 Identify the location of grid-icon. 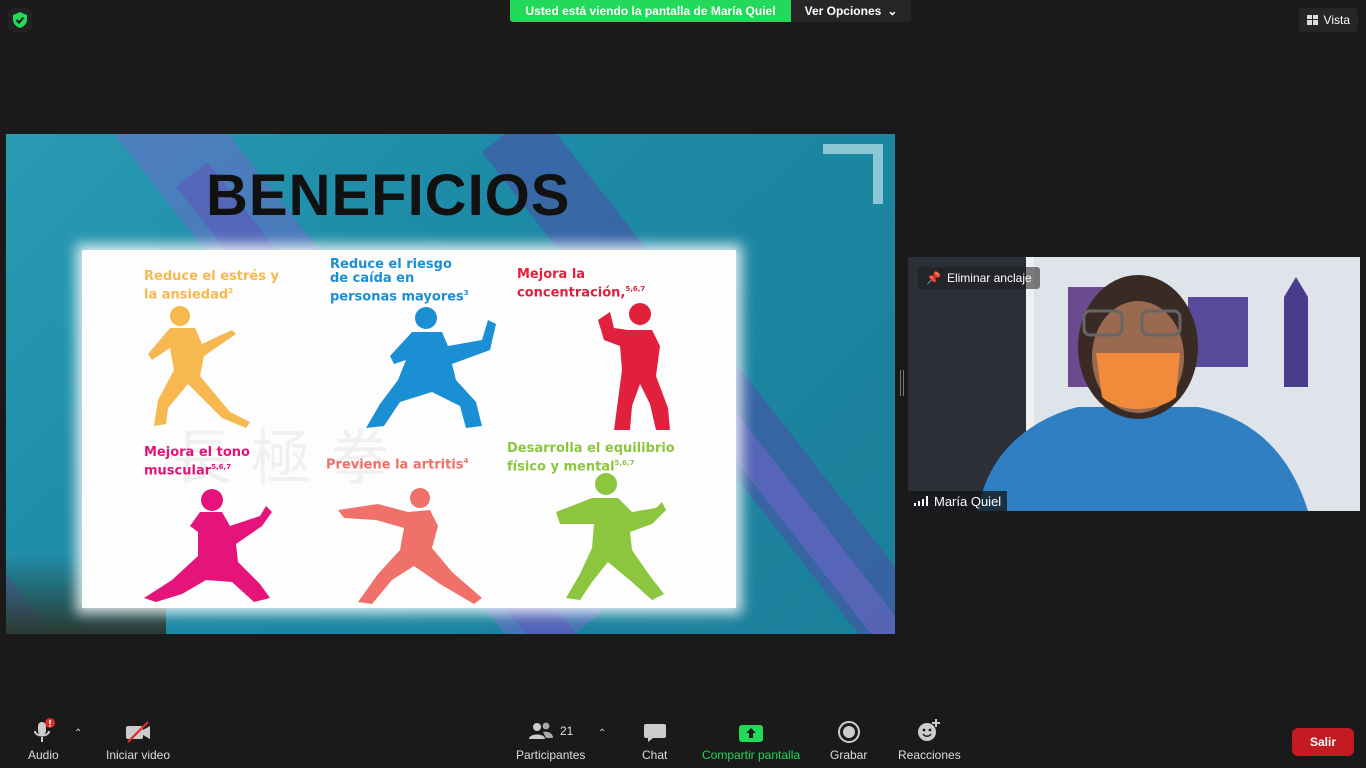
(1312, 20).